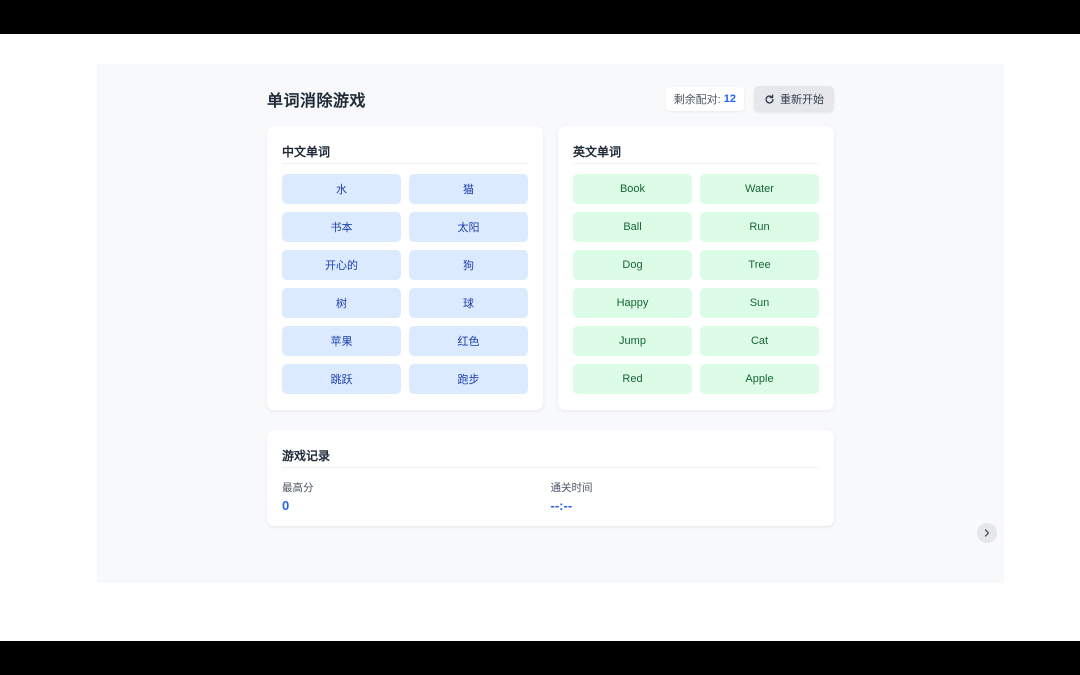  Describe the element at coordinates (550, 99) in the screenshot. I see `header: 单词消除游戏 剩余配对: 12 重新开始` at that location.